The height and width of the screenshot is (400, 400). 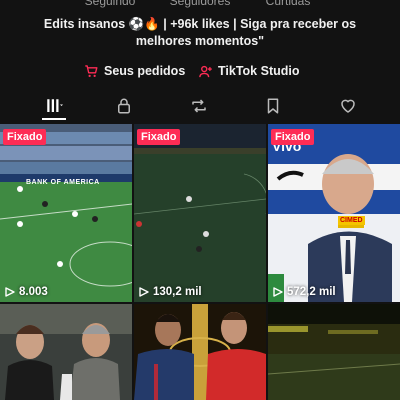 I want to click on mic-tag-text: CIMED, so click(x=351, y=220).